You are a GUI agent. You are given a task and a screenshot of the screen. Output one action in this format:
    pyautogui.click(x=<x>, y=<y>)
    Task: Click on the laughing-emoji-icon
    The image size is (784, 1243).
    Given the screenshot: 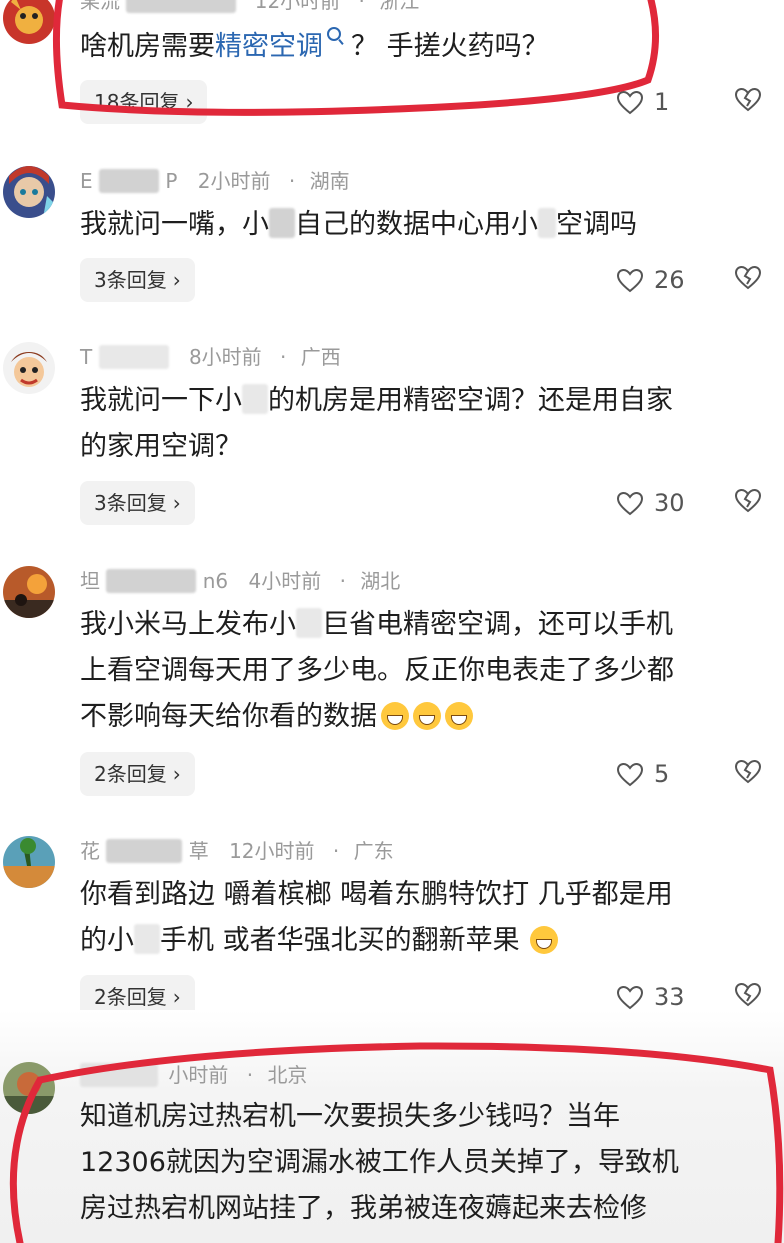 What is the action you would take?
    pyautogui.click(x=543, y=940)
    